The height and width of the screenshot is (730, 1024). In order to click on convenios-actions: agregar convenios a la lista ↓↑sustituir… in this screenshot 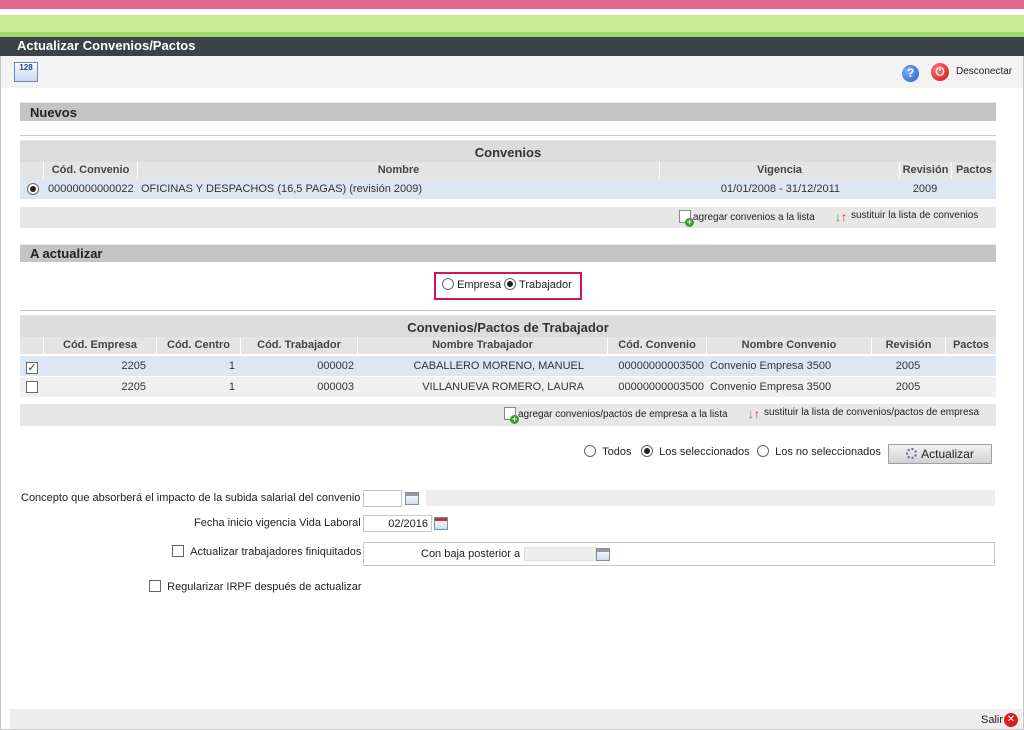, I will do `click(508, 217)`.